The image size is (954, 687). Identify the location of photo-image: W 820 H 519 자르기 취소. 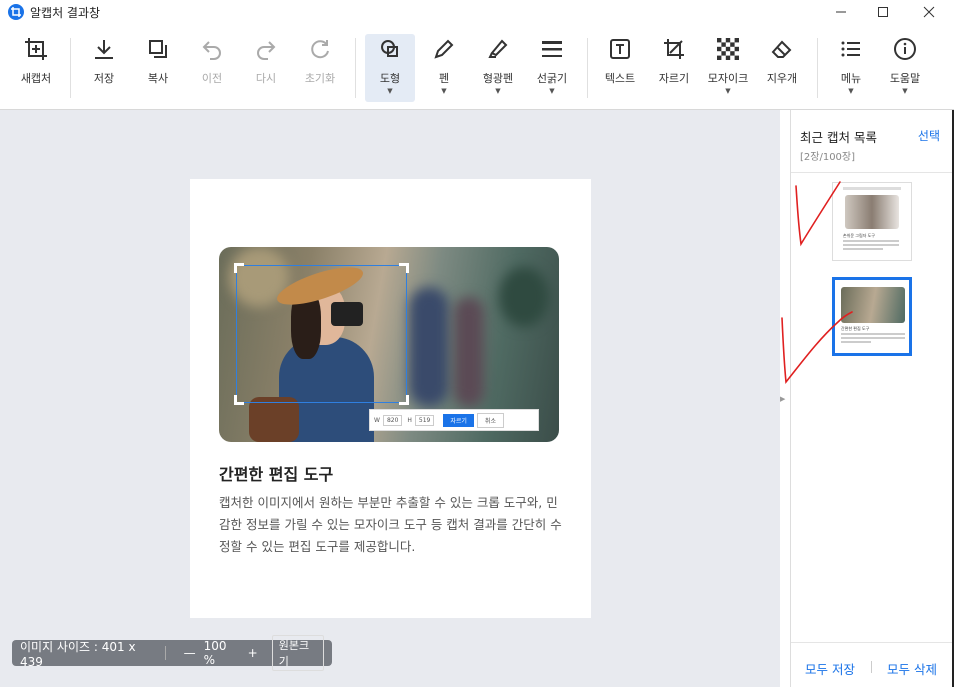
(389, 344).